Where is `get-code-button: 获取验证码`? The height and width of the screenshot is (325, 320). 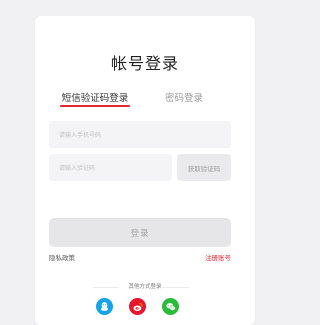
get-code-button: 获取验证码 is located at coordinates (204, 167).